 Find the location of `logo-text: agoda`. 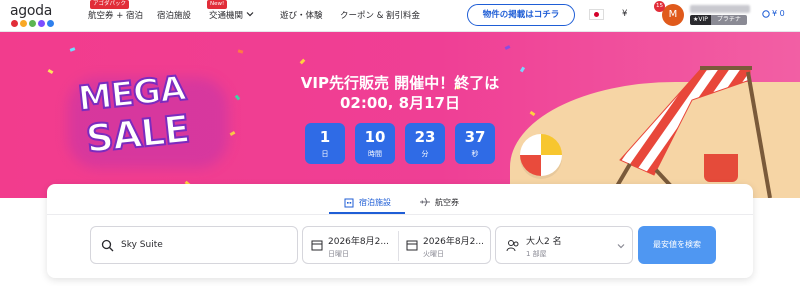

logo-text: agoda is located at coordinates (31, 11).